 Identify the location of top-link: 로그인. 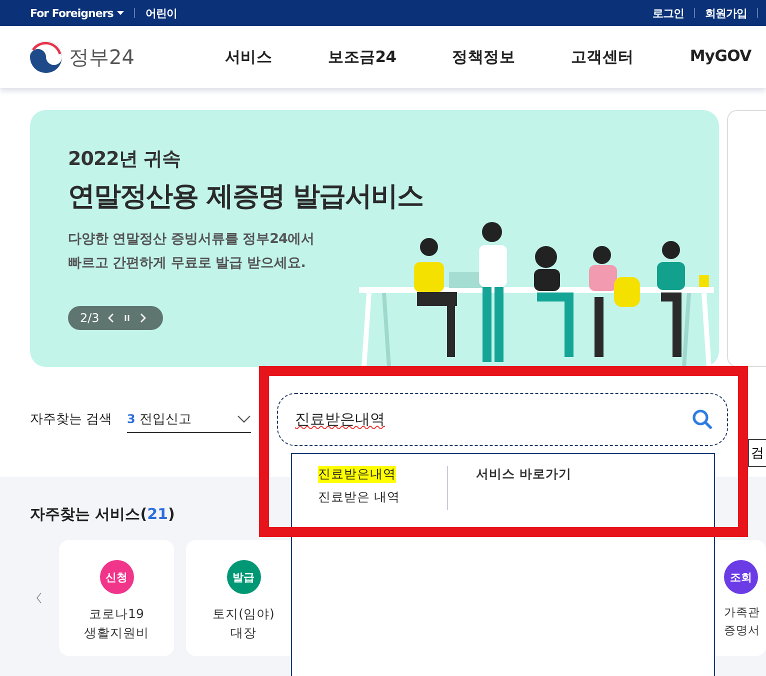
(668, 13).